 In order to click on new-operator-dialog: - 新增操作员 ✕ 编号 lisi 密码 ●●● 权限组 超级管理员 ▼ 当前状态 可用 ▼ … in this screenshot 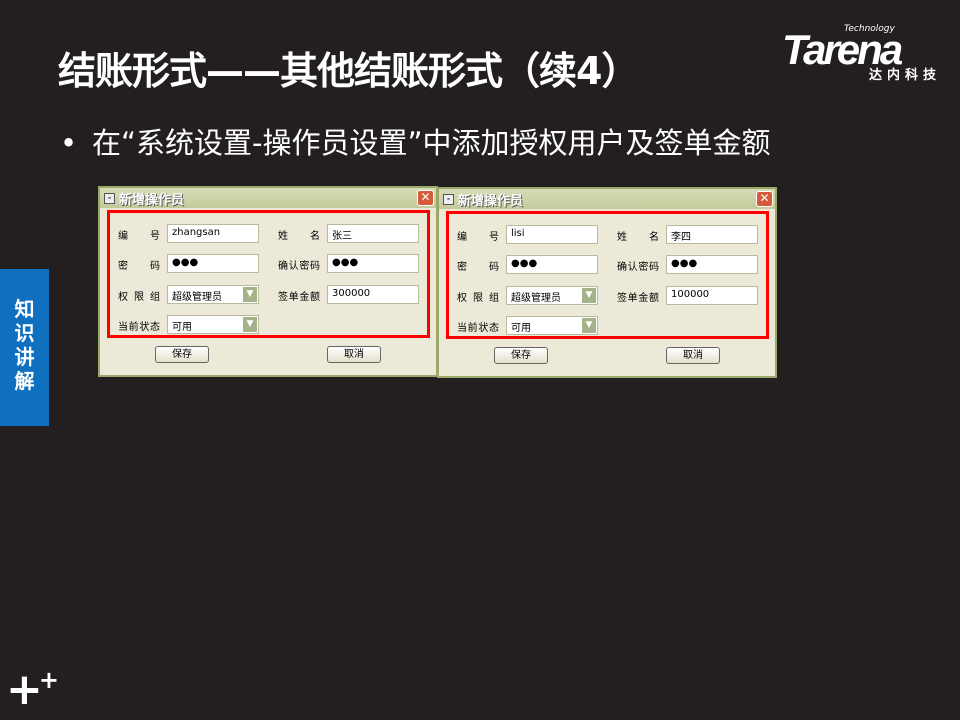, I will do `click(607, 282)`.